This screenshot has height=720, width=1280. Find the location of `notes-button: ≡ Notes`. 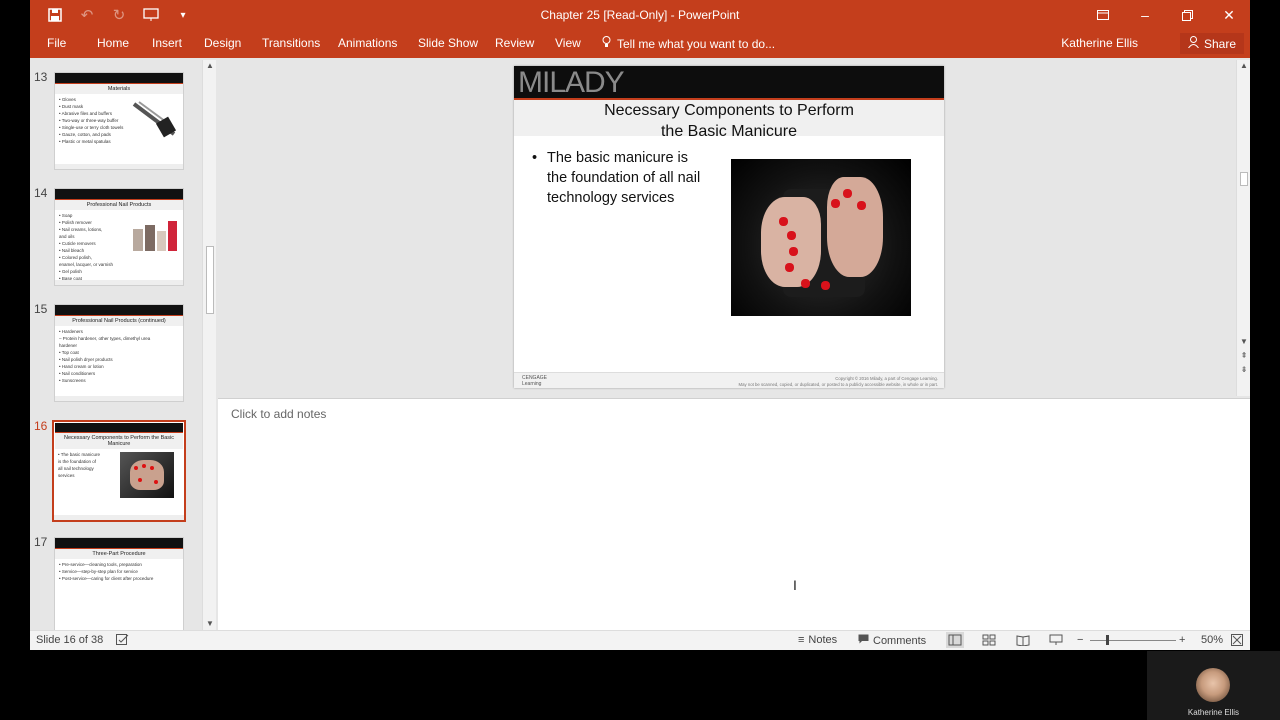

notes-button: ≡ Notes is located at coordinates (817, 640).